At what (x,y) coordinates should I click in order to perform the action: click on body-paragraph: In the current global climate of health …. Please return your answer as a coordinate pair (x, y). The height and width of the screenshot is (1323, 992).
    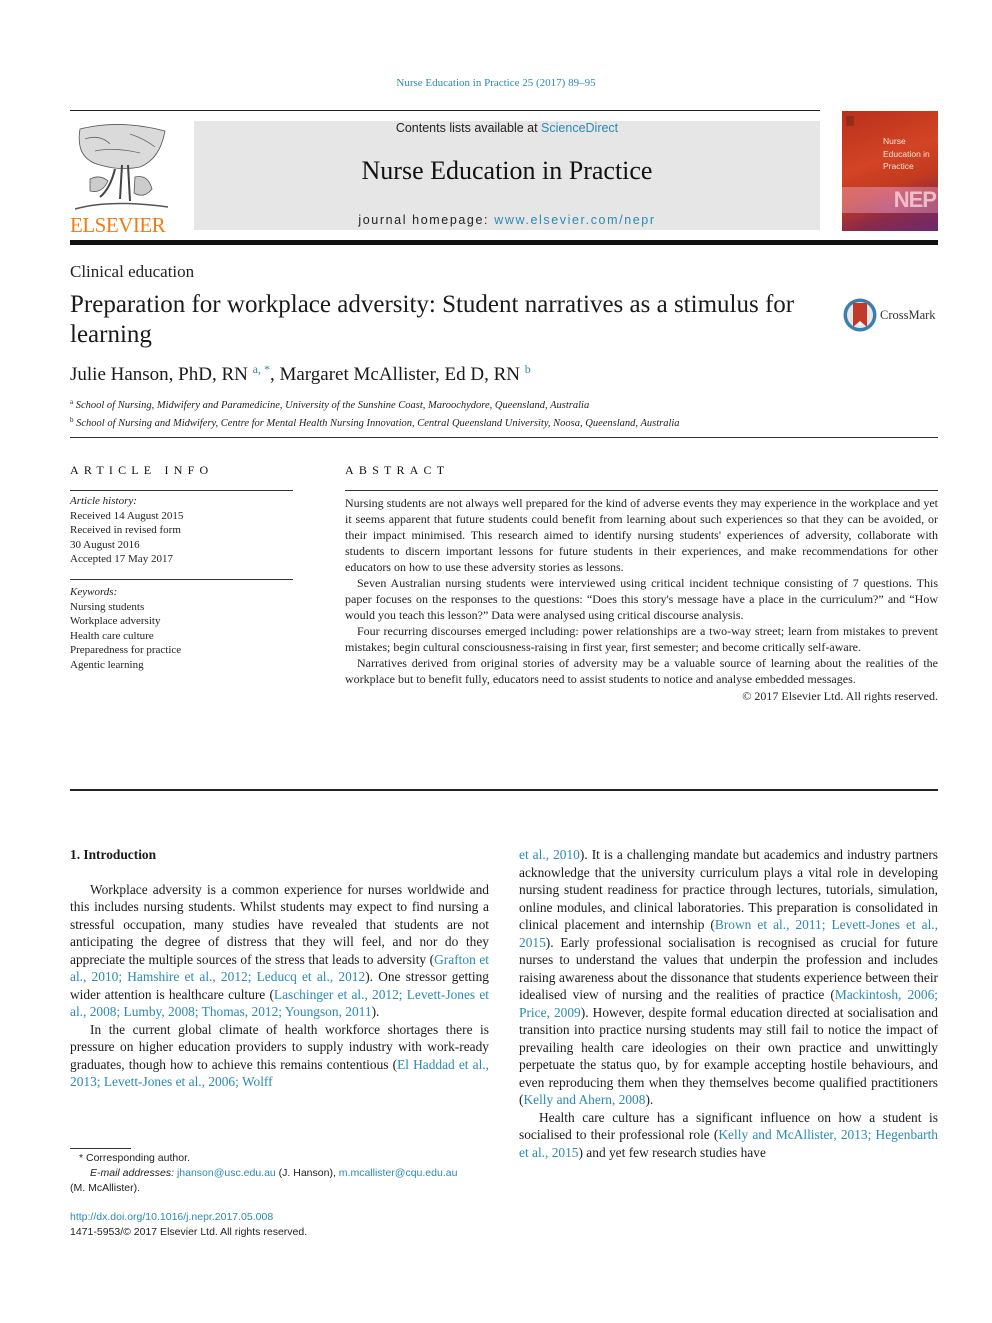
    Looking at the image, I should click on (279, 1056).